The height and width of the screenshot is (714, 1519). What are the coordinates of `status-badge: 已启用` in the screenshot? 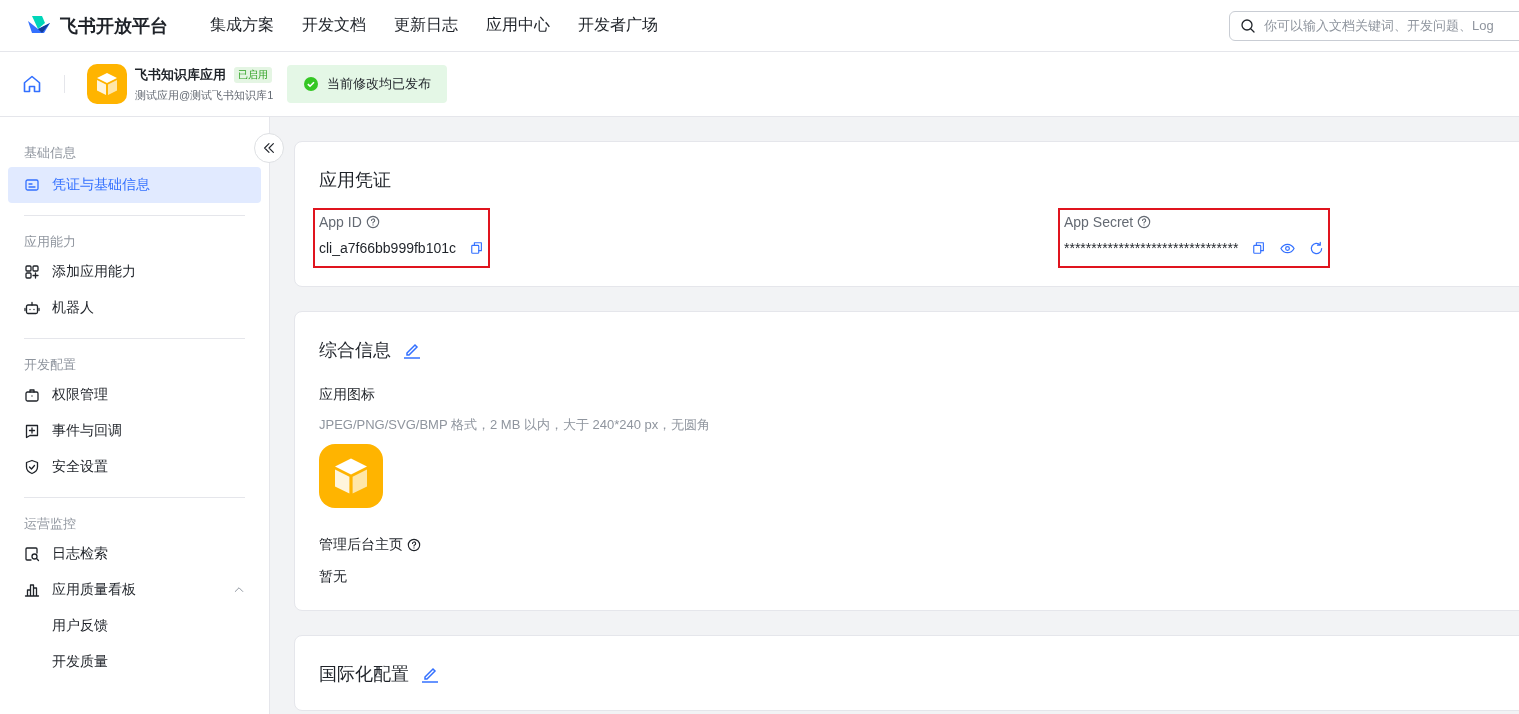 It's located at (253, 74).